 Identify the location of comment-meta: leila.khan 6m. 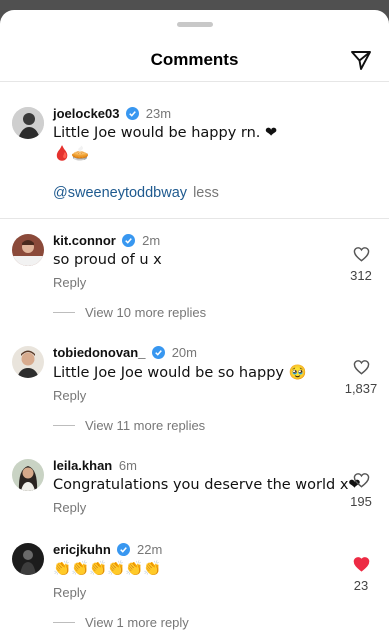
(95, 465).